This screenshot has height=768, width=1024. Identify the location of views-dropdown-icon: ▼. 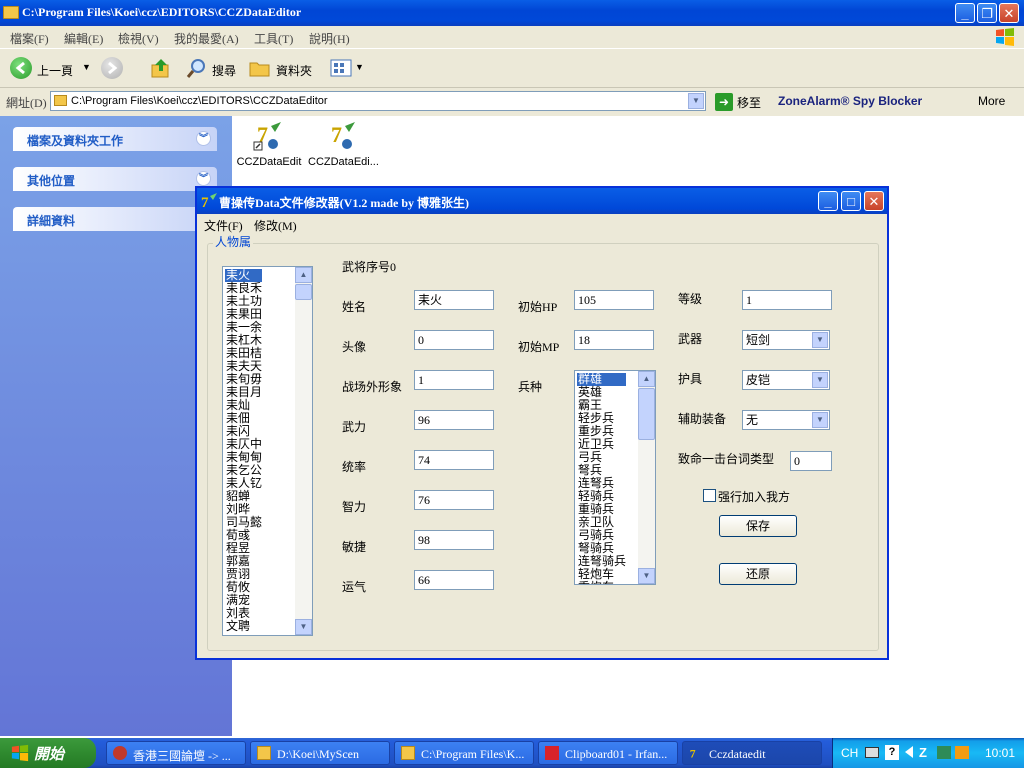
(359, 67).